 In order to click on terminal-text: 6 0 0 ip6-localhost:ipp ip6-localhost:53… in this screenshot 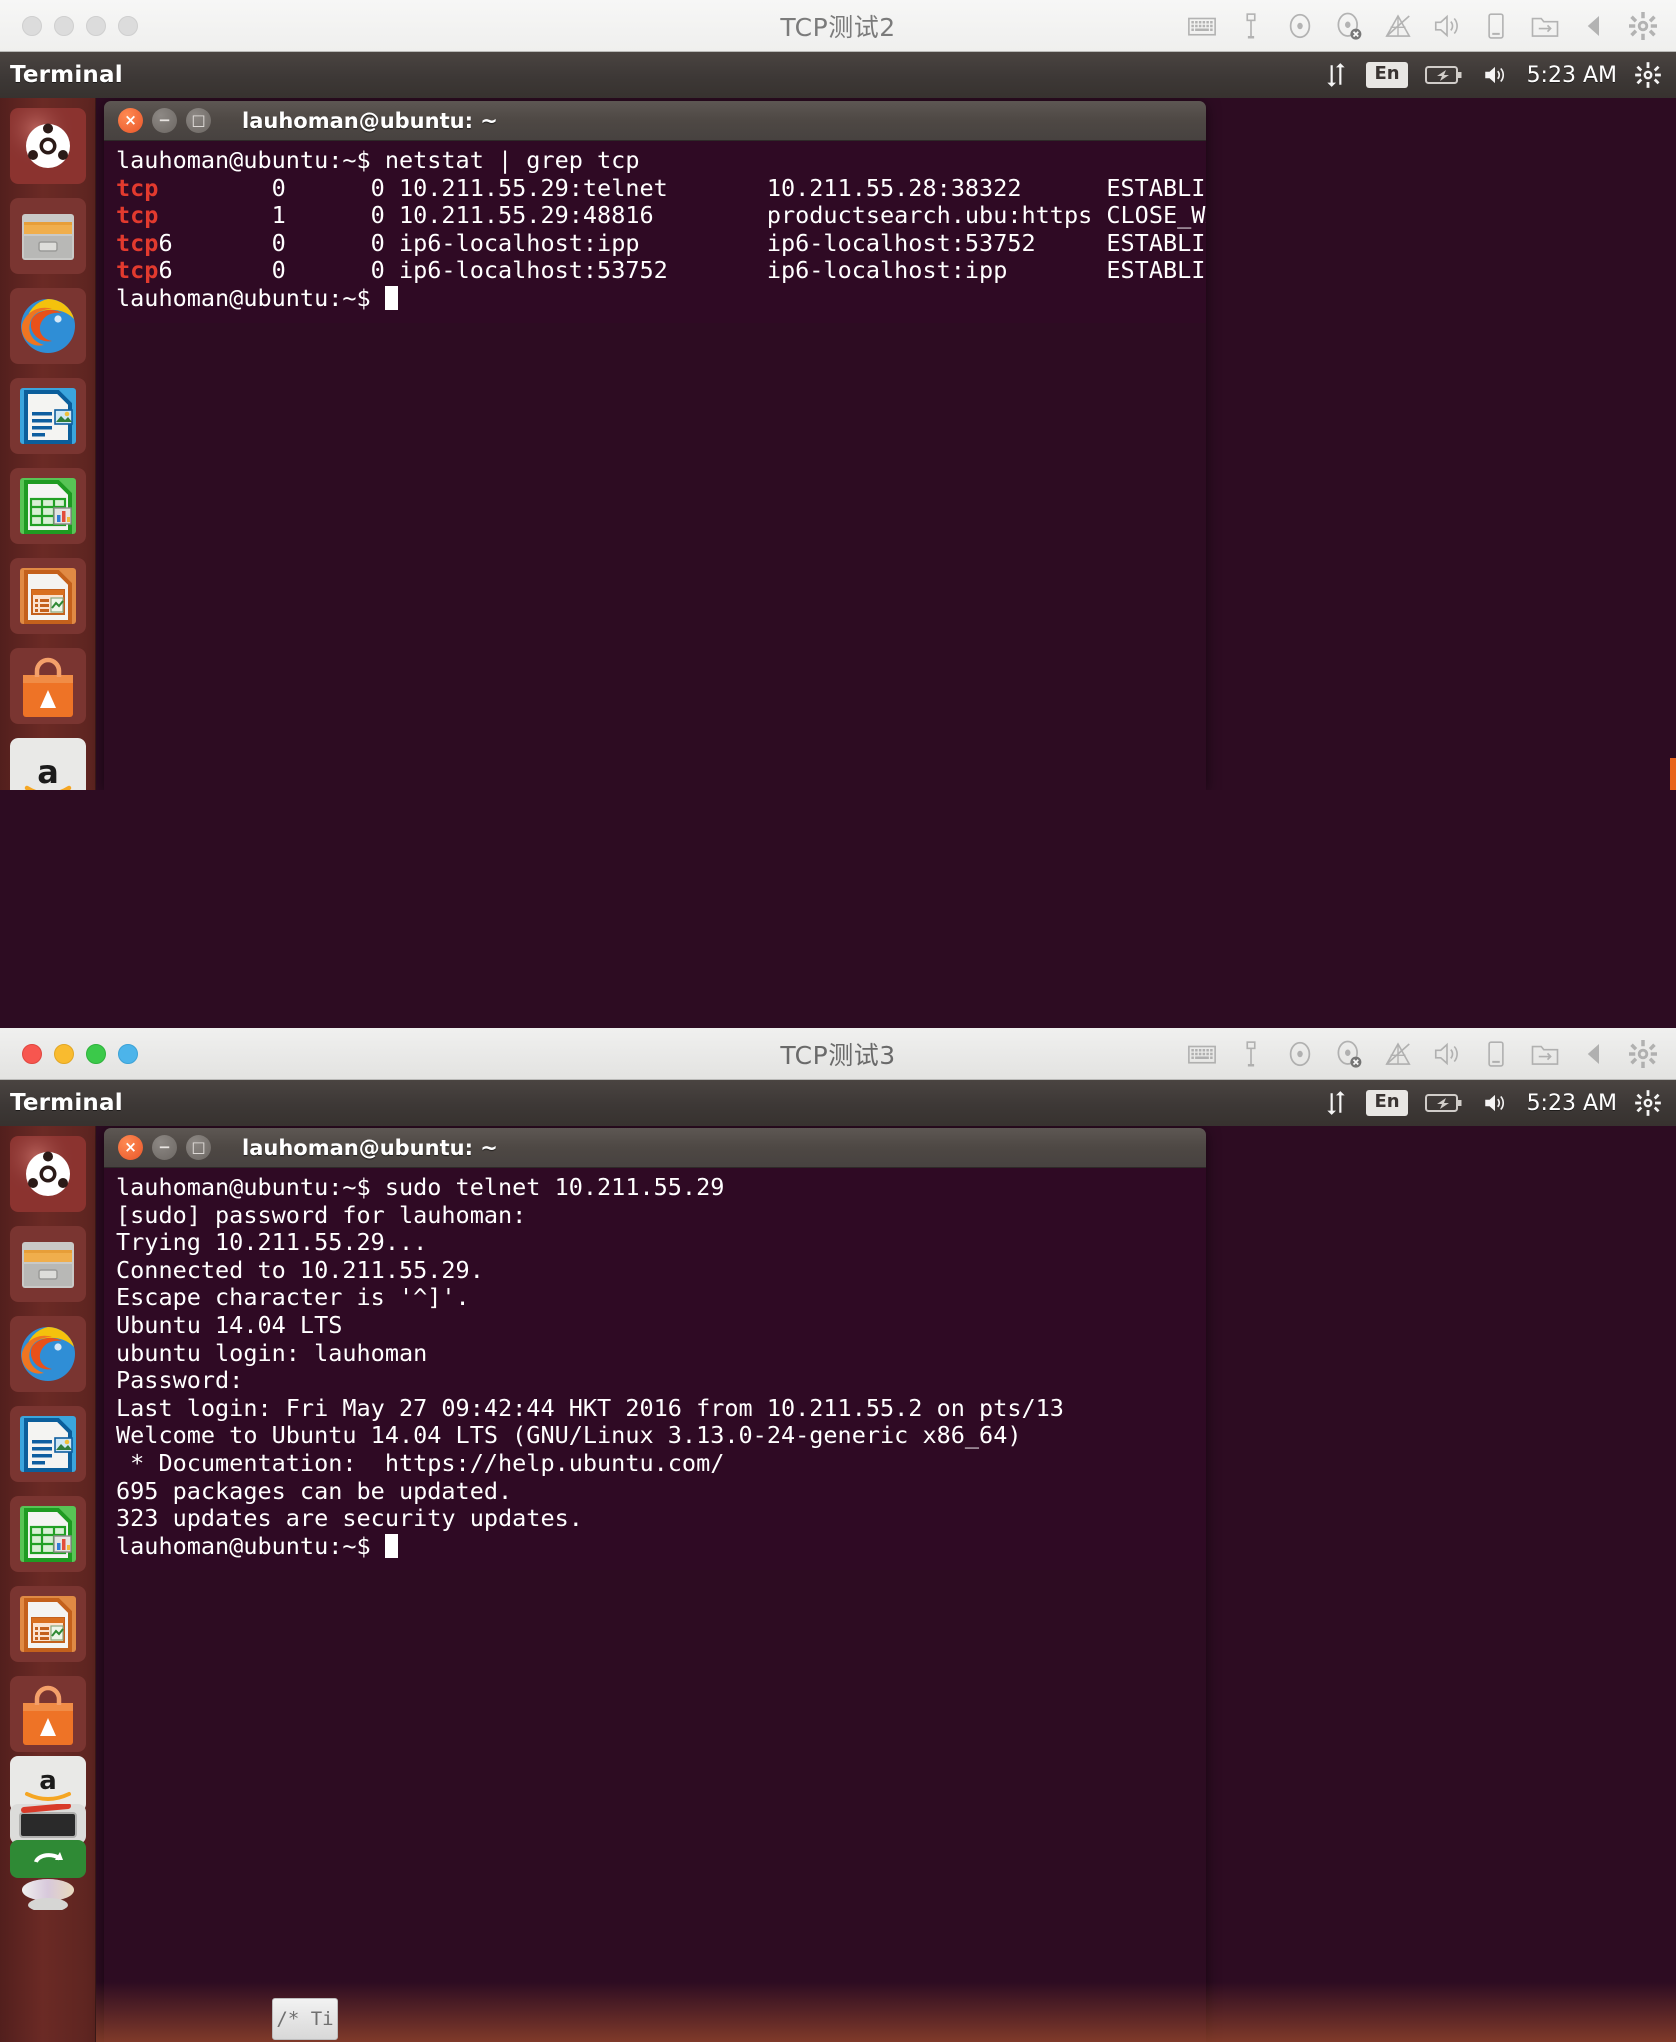, I will do `click(682, 242)`.